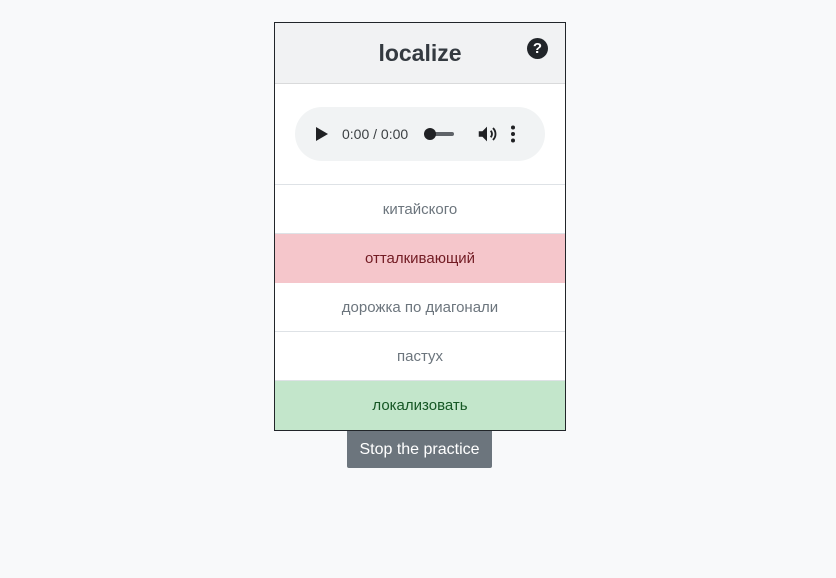  Describe the element at coordinates (420, 307) in the screenshot. I see `answer-option: дорожка по диагонали` at that location.